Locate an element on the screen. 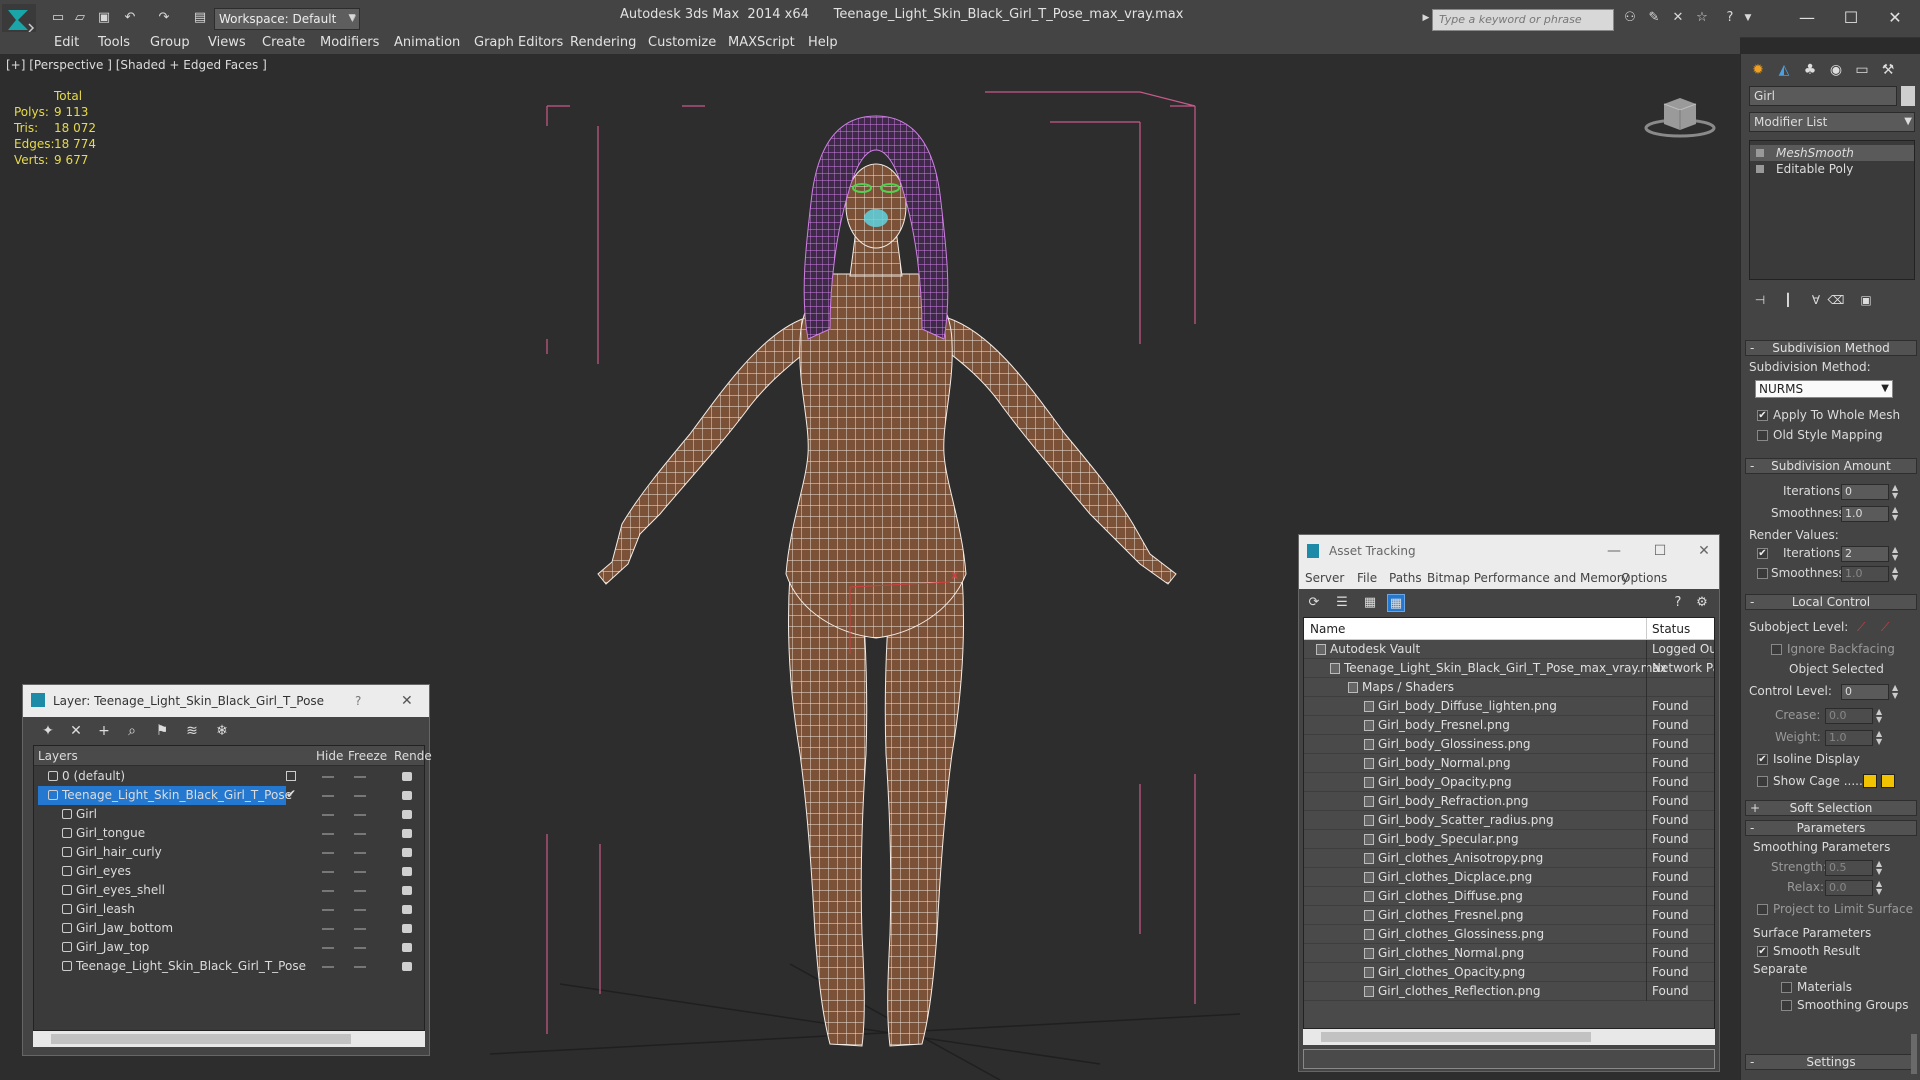 The image size is (1920, 1080). refresh-icon: ⟳ is located at coordinates (1314, 603).